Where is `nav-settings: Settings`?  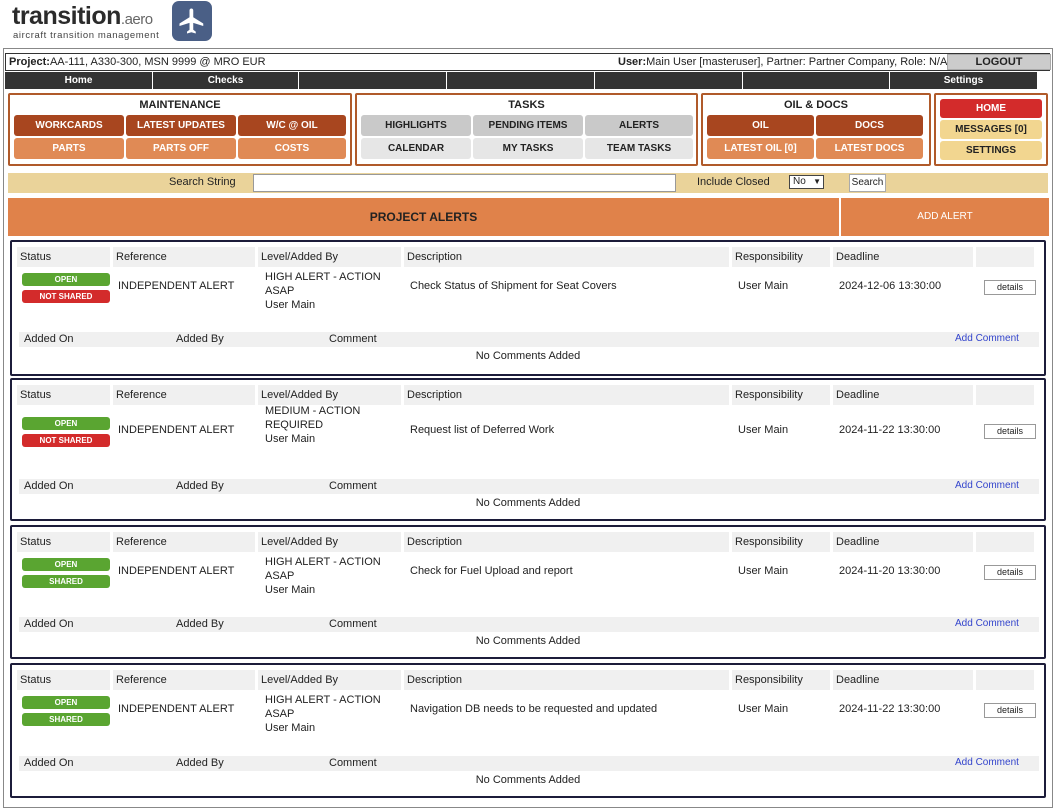 nav-settings: Settings is located at coordinates (964, 80).